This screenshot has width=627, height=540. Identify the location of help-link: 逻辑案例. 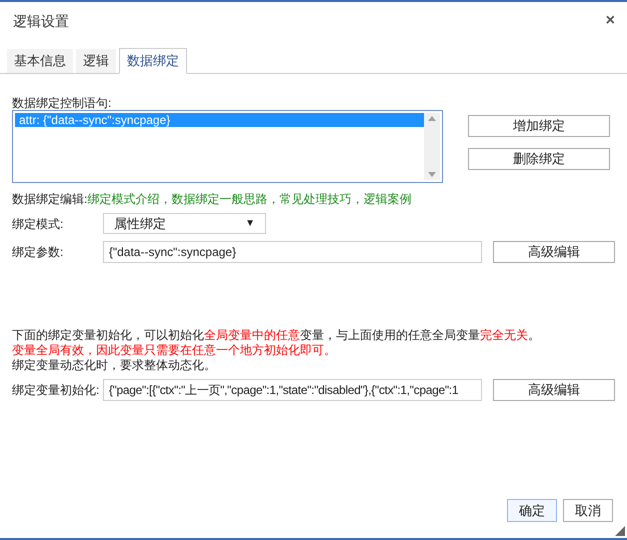
(387, 199).